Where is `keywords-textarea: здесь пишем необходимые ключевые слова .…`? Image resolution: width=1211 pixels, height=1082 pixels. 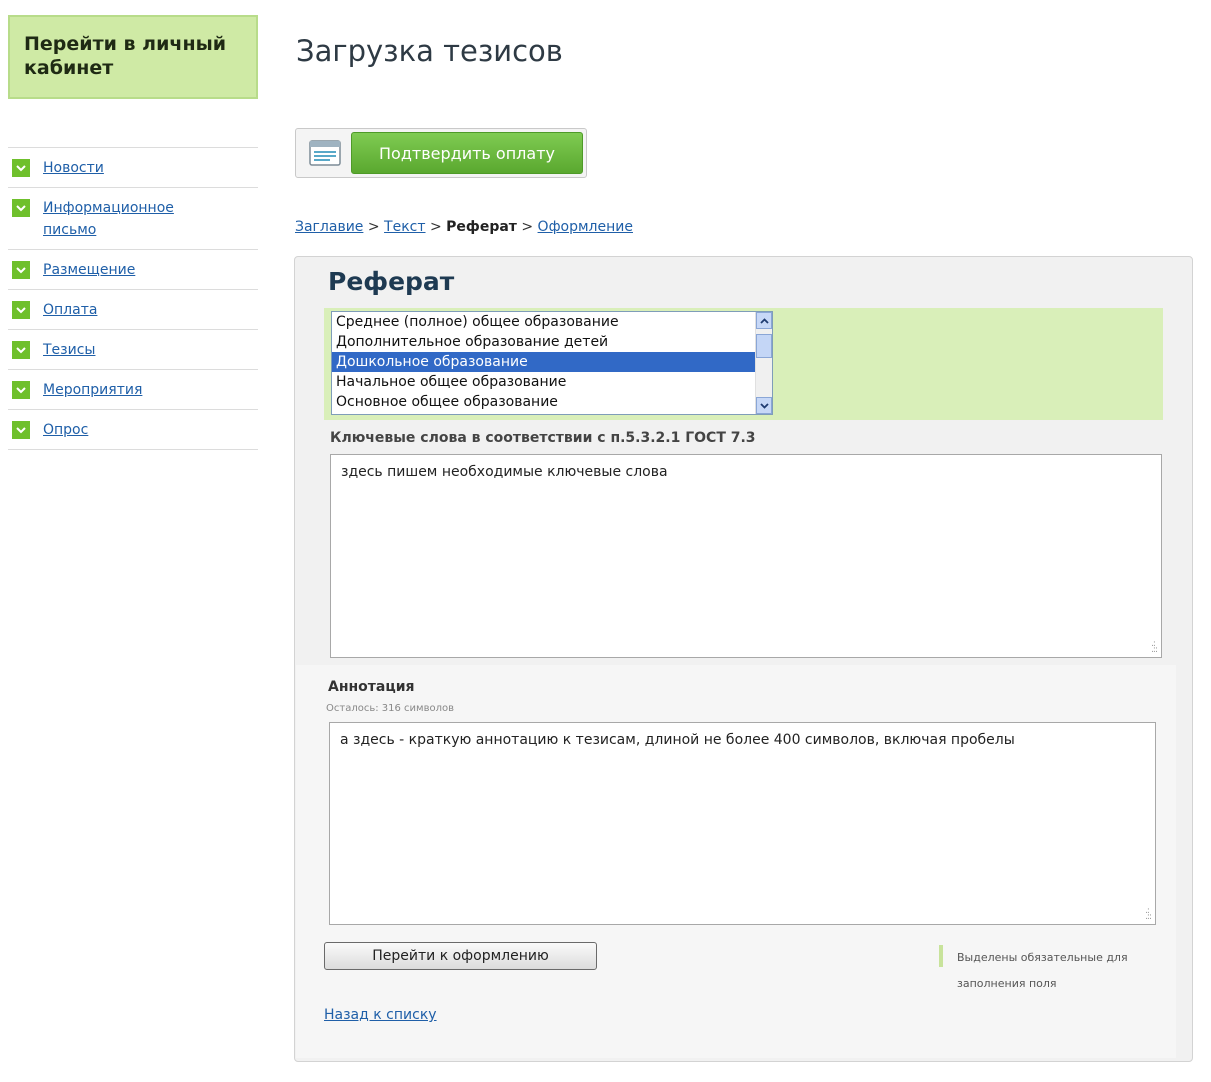 keywords-textarea: здесь пишем необходимые ключевые слова .… is located at coordinates (746, 556).